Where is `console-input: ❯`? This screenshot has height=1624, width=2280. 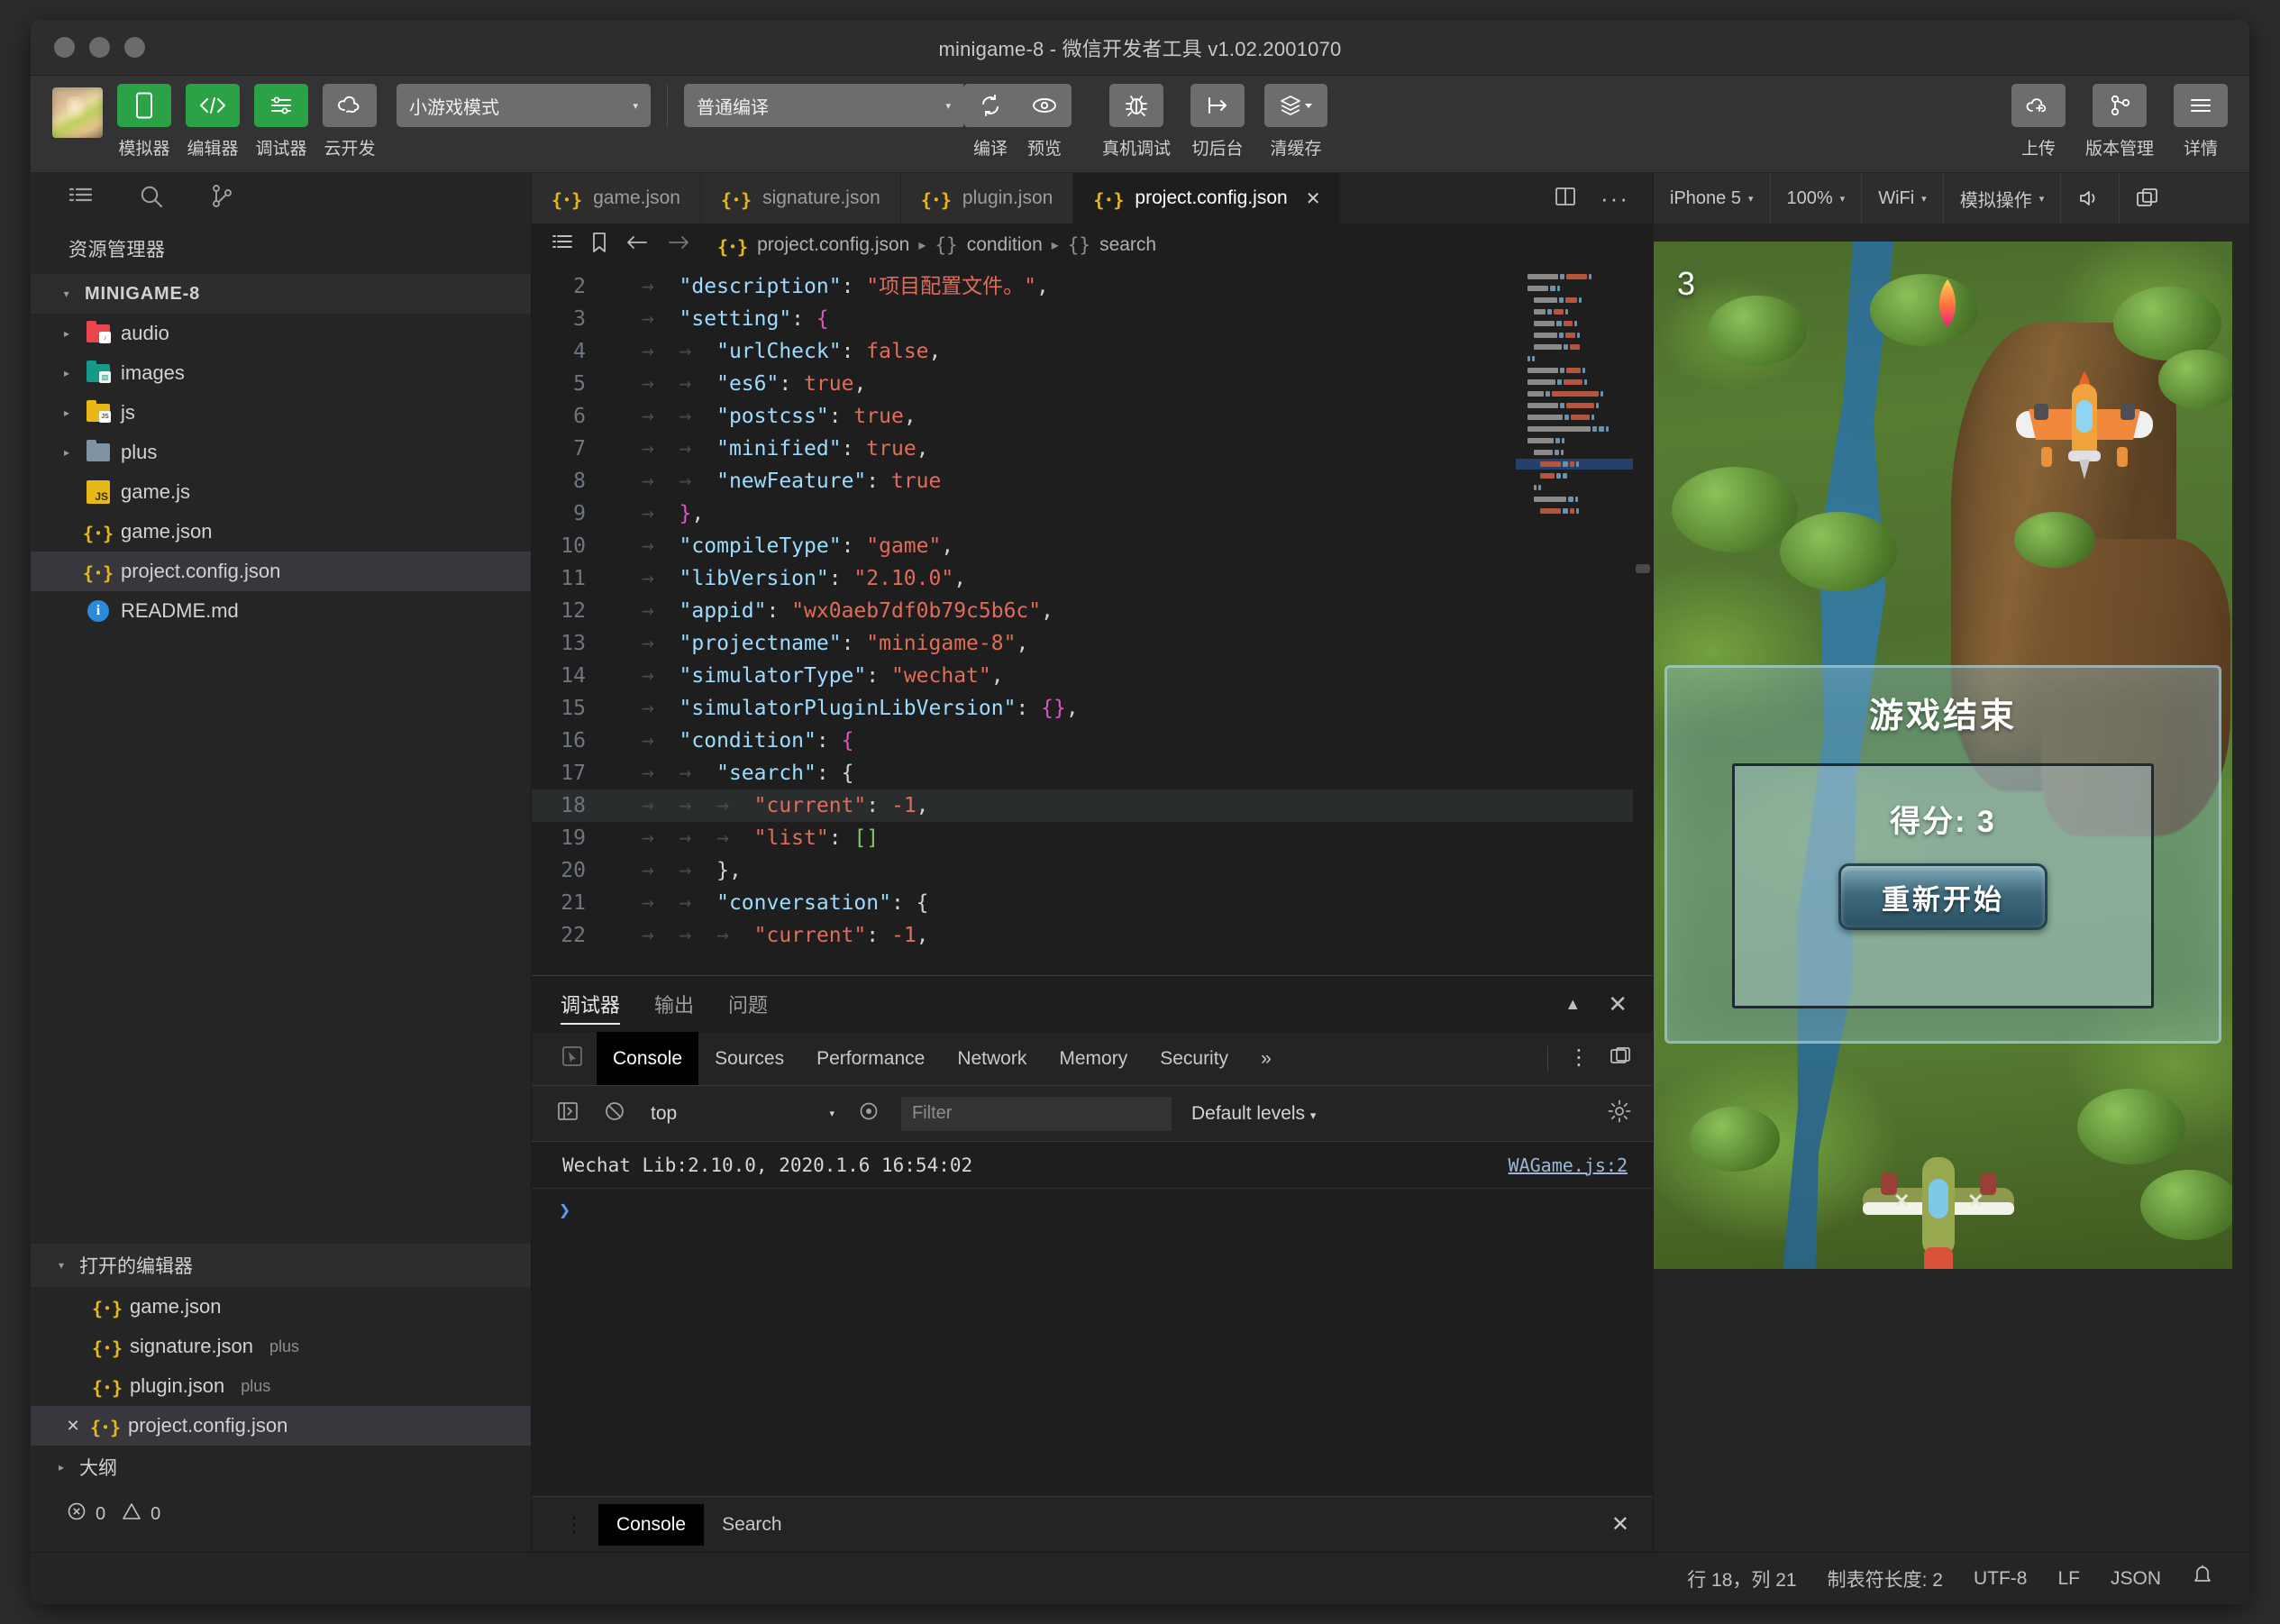
console-input: ❯ is located at coordinates (1092, 1210).